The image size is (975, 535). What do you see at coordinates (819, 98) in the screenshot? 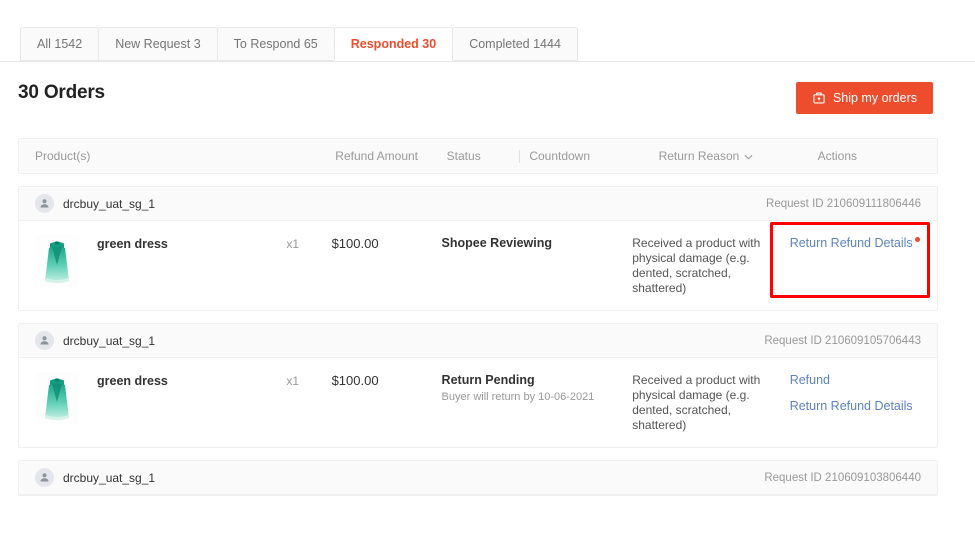
I see `shipping-box-icon` at bounding box center [819, 98].